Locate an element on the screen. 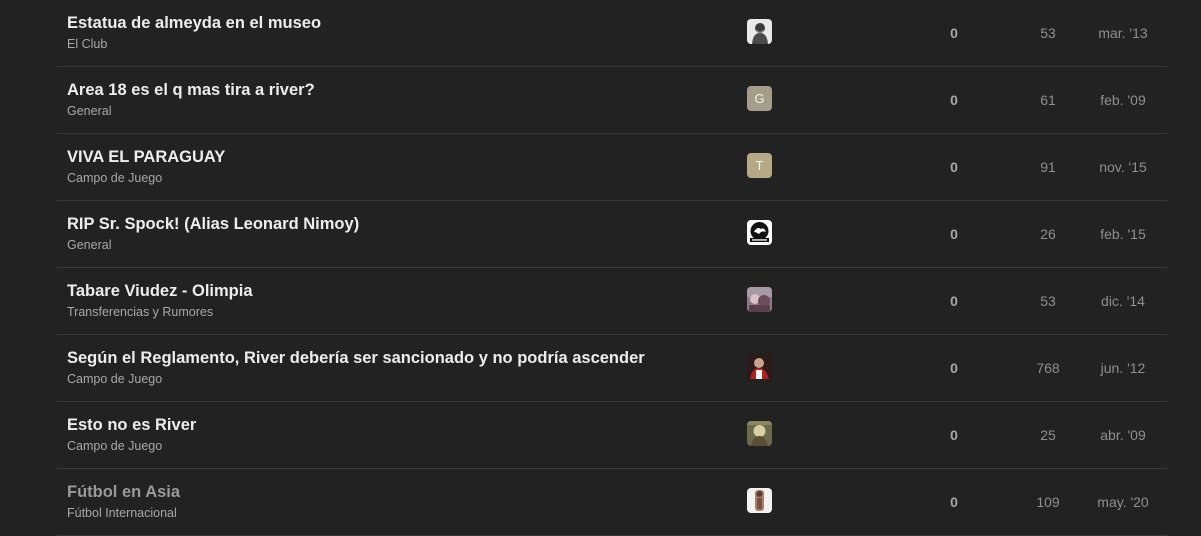  poster-avatar: G is located at coordinates (759, 98).